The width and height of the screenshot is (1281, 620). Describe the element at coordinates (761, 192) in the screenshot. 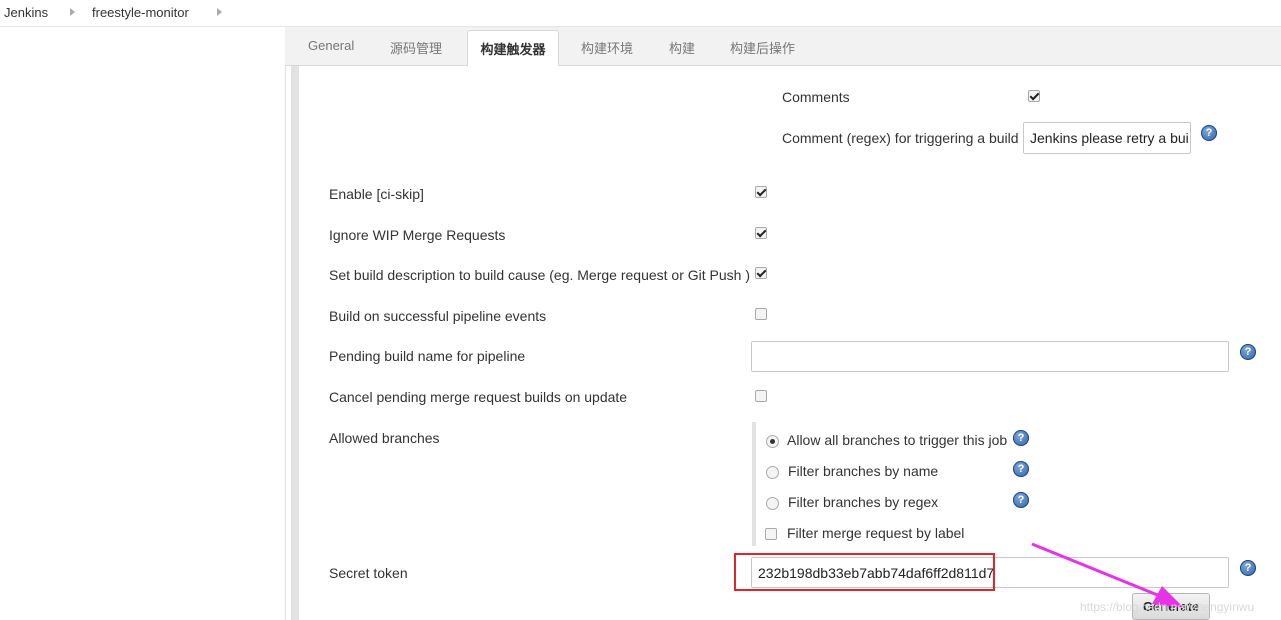

I see `ci-skip-checkbox` at that location.